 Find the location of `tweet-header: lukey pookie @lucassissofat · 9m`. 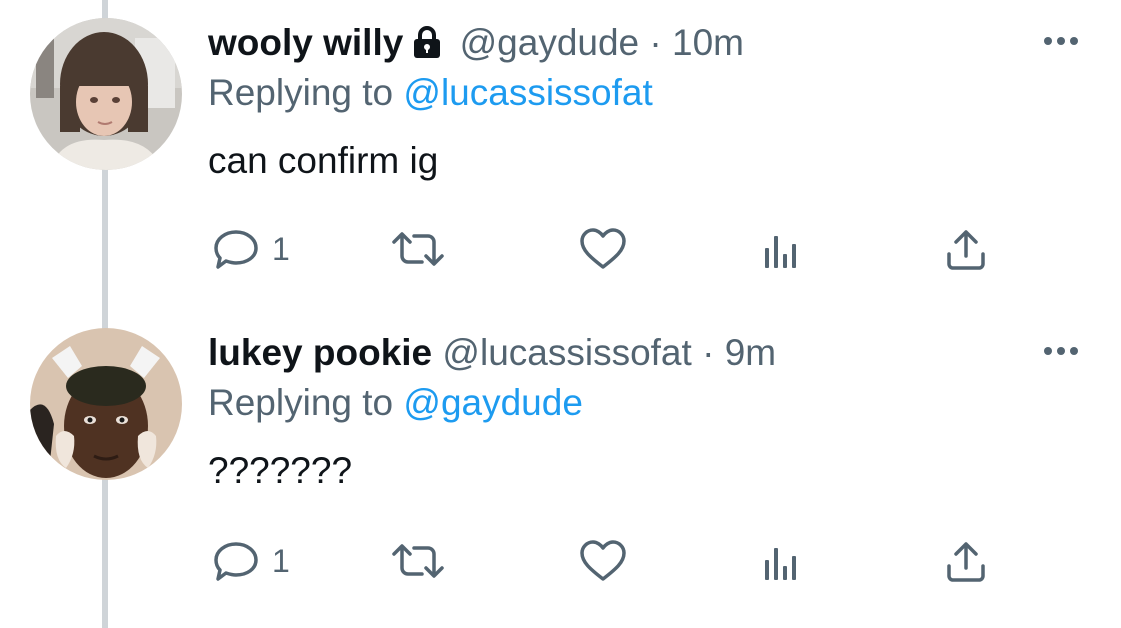

tweet-header: lukey pookie @lucassissofat · 9m is located at coordinates (492, 353).